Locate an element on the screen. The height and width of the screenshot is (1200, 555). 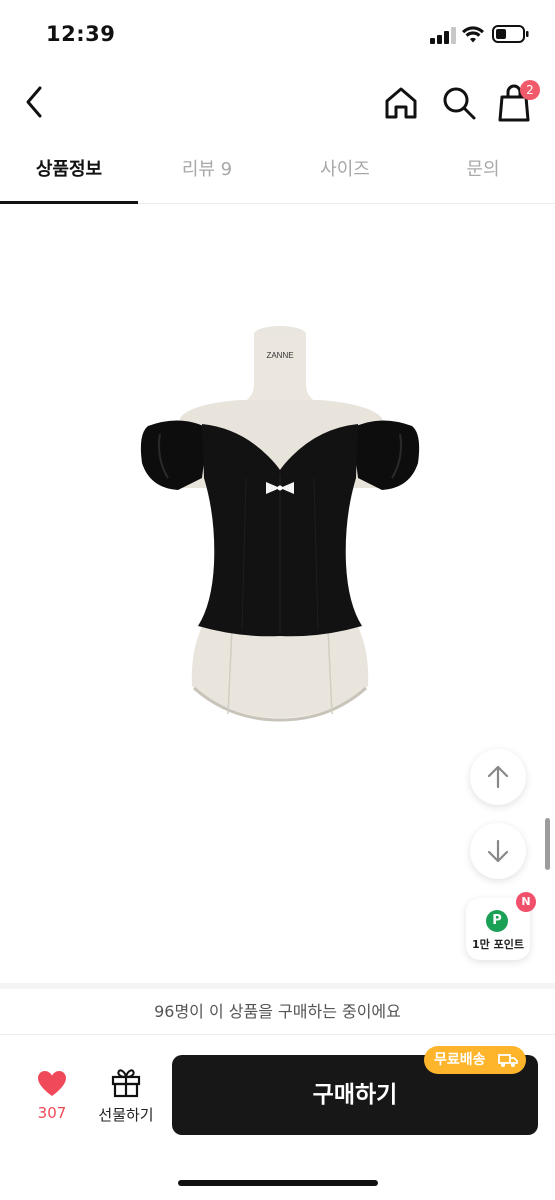
mannequin-brand-text: ZANNE is located at coordinates (279, 355).